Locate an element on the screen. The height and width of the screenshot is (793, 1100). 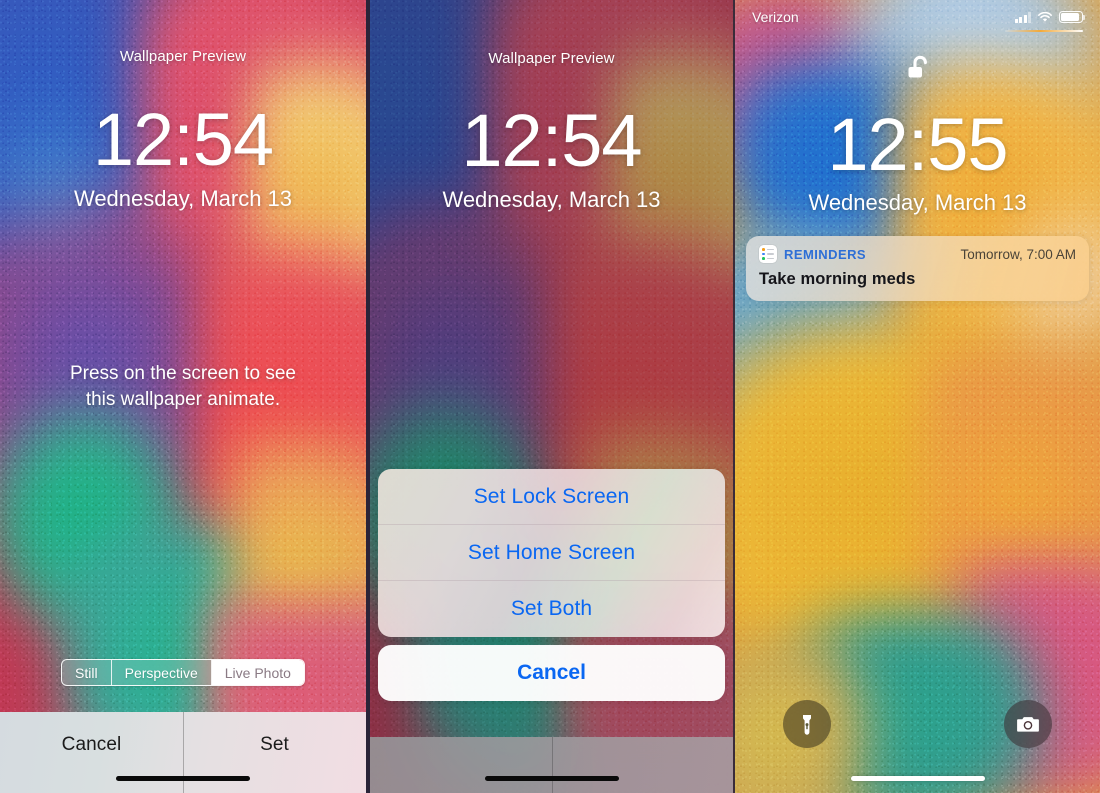
flashlight-button is located at coordinates (807, 724).